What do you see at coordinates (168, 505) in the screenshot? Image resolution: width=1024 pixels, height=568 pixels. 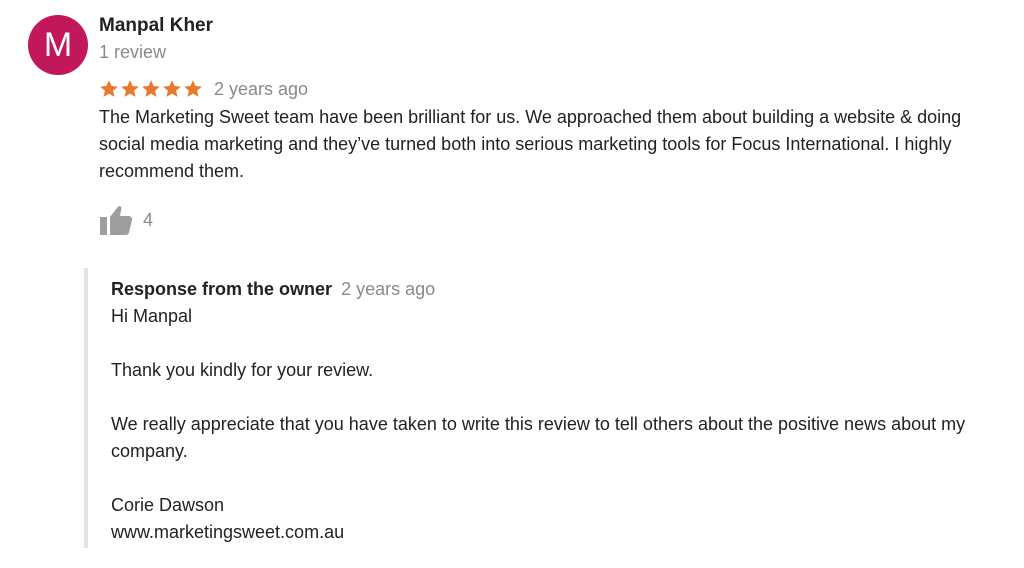 I see `response-signature-name: Corie Dawson` at bounding box center [168, 505].